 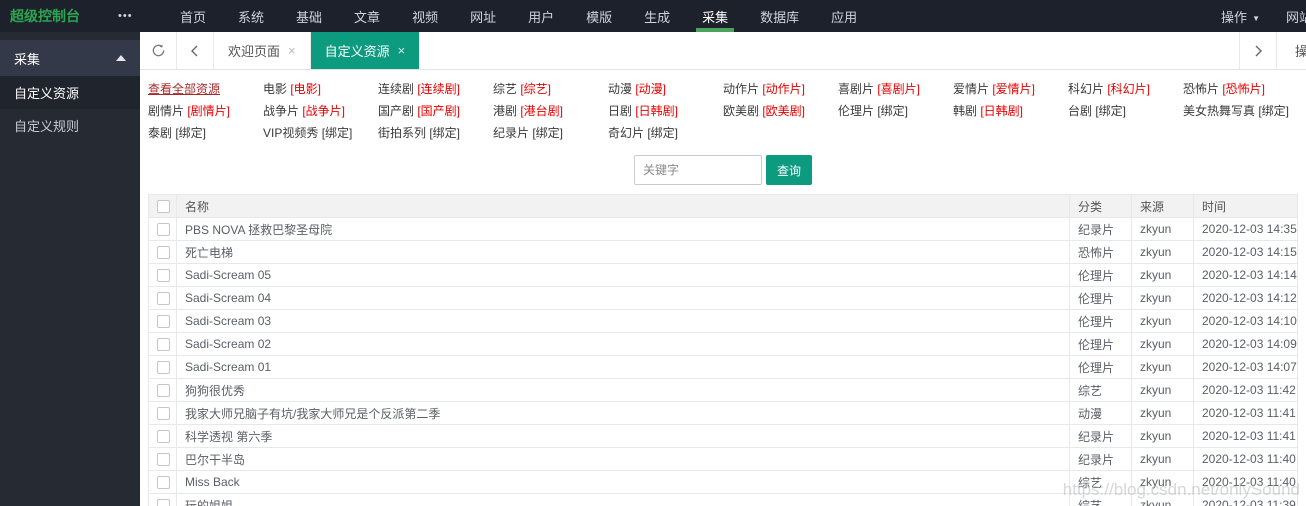 What do you see at coordinates (698, 170) in the screenshot?
I see `keyword-input` at bounding box center [698, 170].